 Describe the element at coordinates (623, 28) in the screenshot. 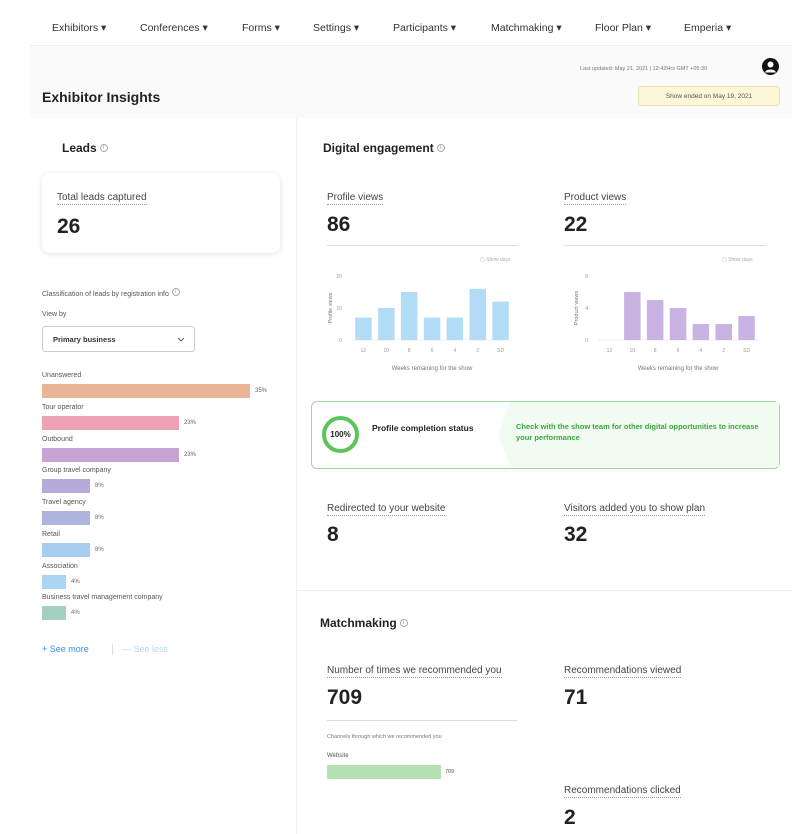

I see `nav-floor-plan: Floor Plan ▾` at that location.